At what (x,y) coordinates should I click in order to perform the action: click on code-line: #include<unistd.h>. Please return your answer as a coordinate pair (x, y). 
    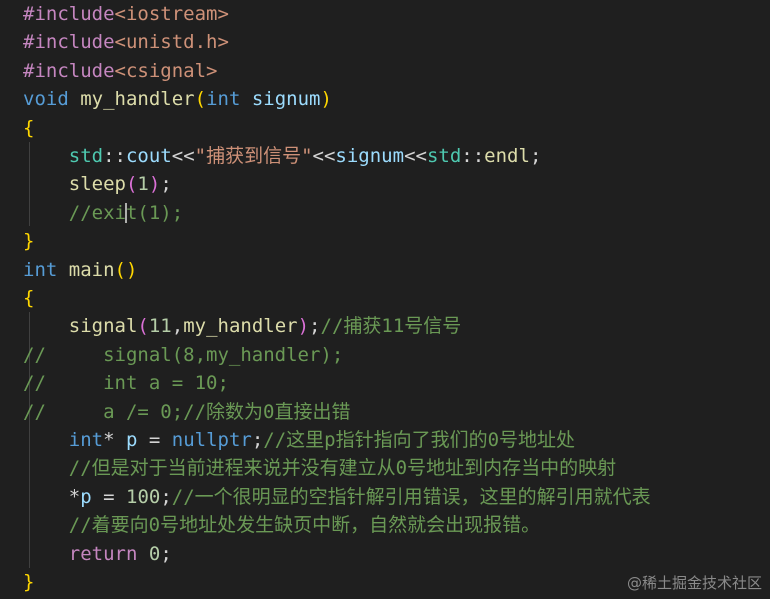
    Looking at the image, I should click on (126, 42).